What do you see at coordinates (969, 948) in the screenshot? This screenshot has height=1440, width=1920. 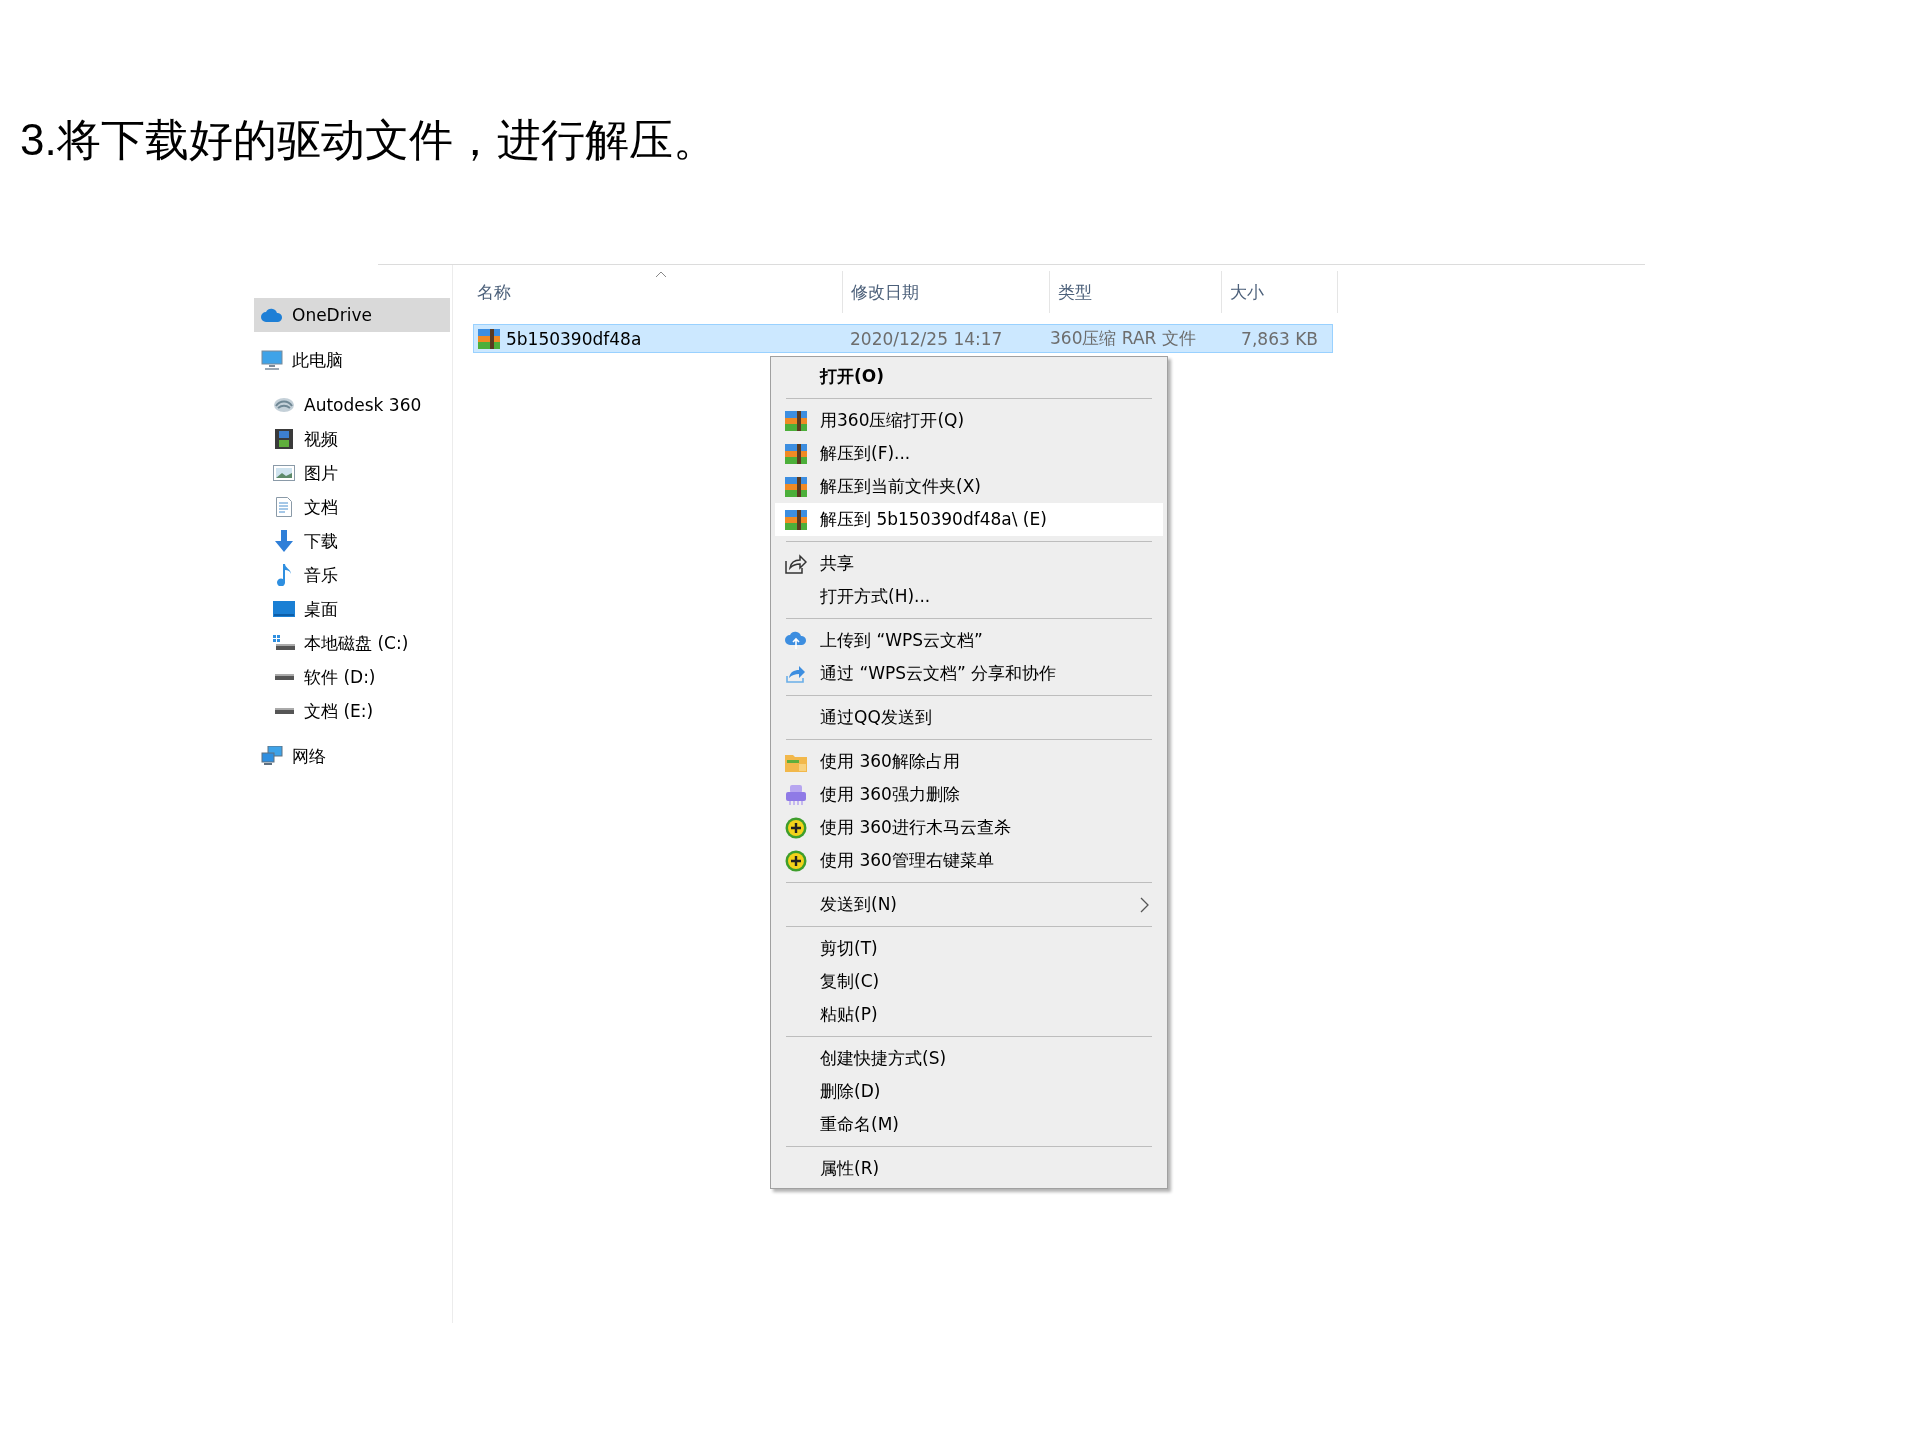 I see `menu-item: 剪切(T)` at bounding box center [969, 948].